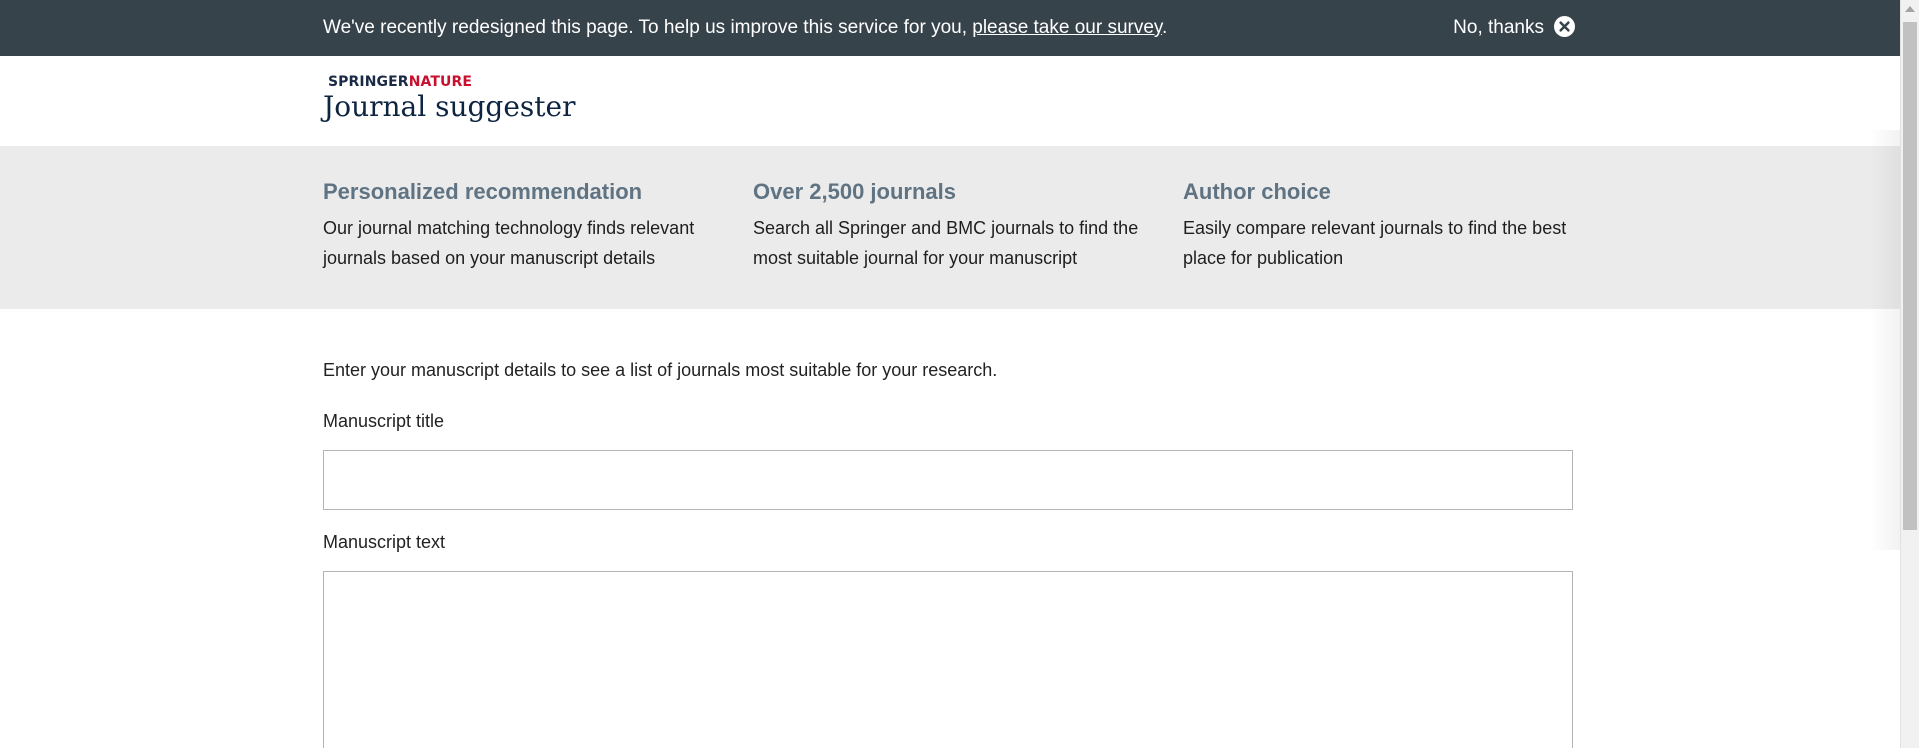 This screenshot has width=1919, height=748. I want to click on feature-title: Over 2,500 journals, so click(854, 191).